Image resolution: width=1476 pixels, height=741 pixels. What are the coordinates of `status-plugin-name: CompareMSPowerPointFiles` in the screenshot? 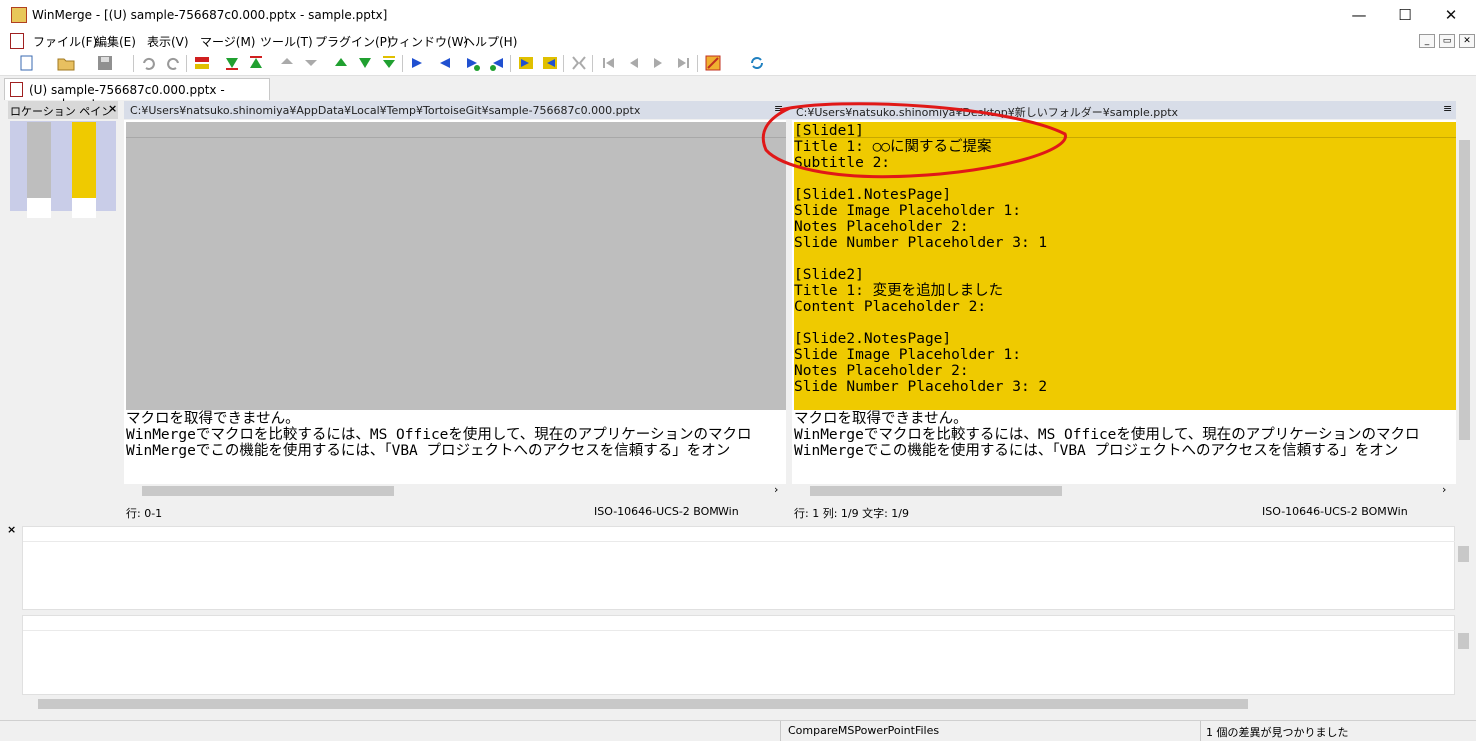 It's located at (864, 730).